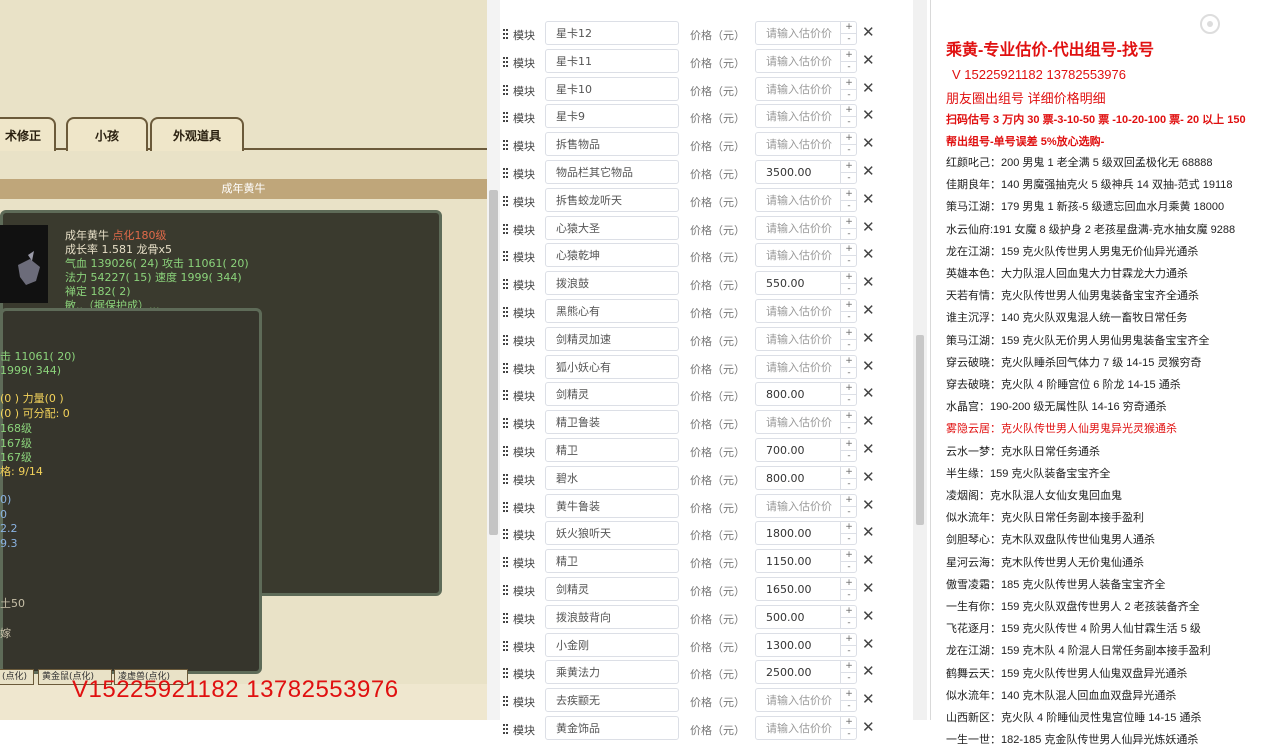 The image size is (1280, 747). What do you see at coordinates (28, 134) in the screenshot?
I see `tab-shu-xiuzheng: 术修正` at bounding box center [28, 134].